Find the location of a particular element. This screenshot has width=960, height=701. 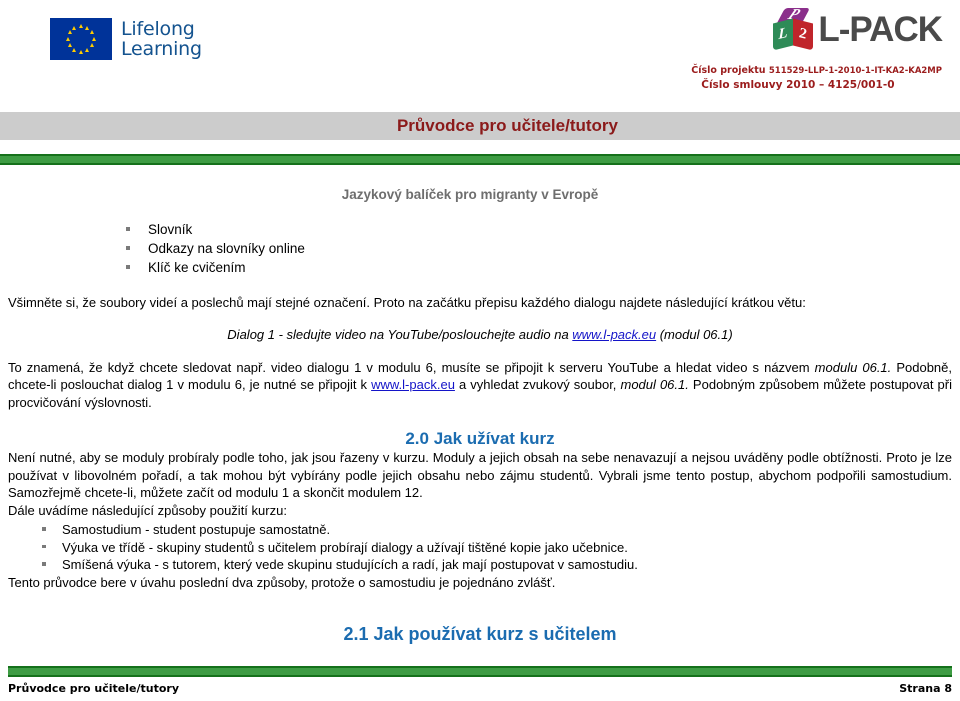

page-footer: Průvodce pro učitele/tutory Strana 8 is located at coordinates (480, 683).